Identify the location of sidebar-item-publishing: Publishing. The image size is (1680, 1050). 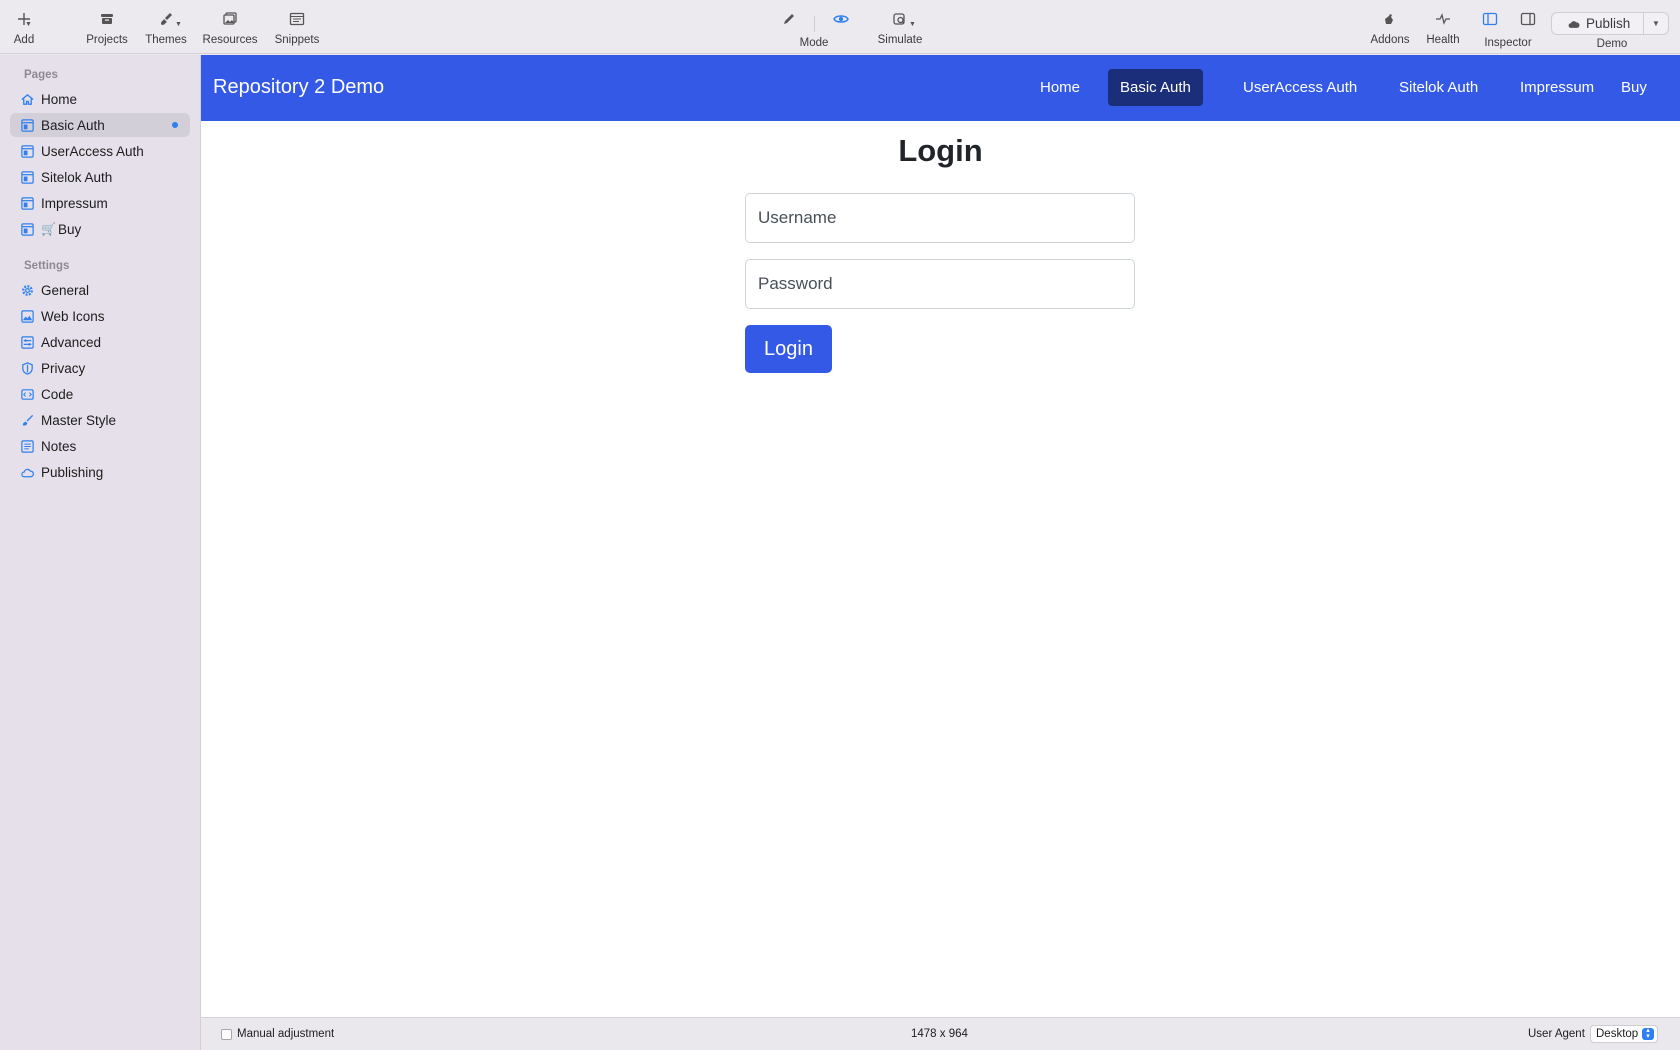
(100, 472).